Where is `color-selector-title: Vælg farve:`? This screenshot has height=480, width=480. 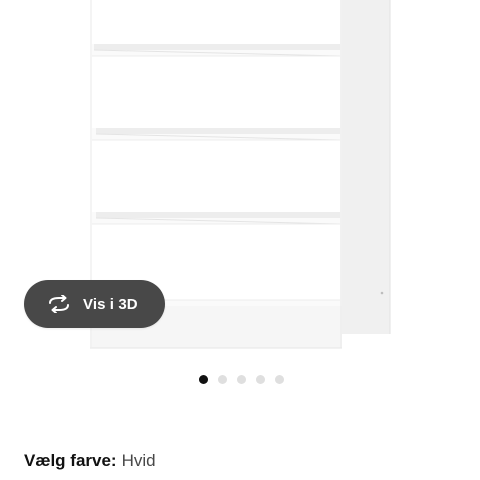 color-selector-title: Vælg farve: is located at coordinates (70, 460).